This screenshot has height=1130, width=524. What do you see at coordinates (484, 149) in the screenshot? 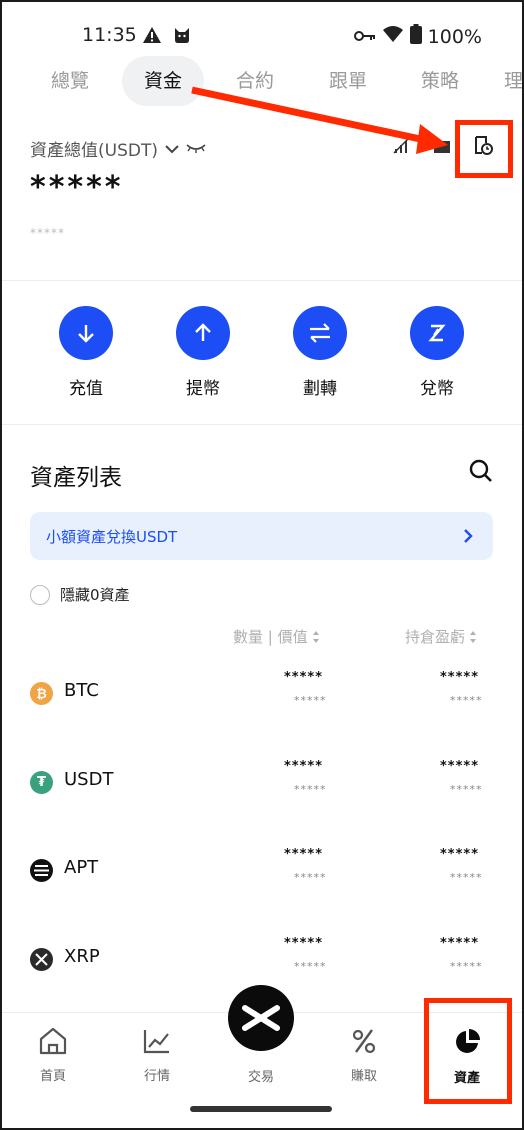
I see `annotation-box-history` at bounding box center [484, 149].